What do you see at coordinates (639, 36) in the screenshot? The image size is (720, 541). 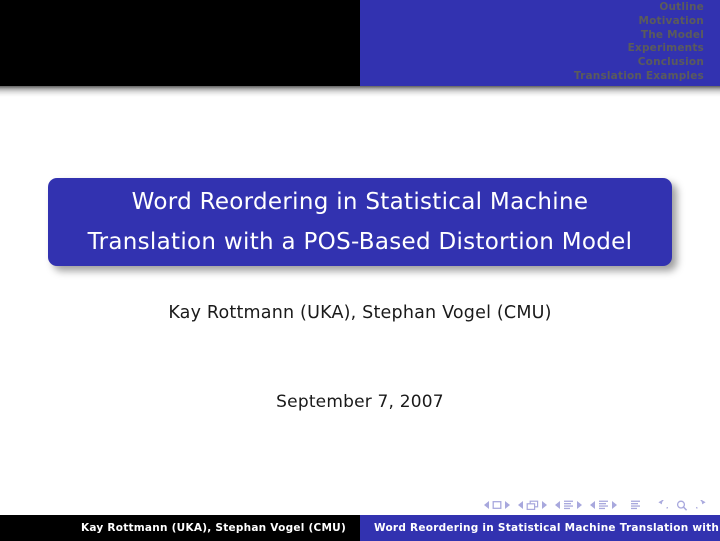 I see `sidebar-item-the-model: The Model` at bounding box center [639, 36].